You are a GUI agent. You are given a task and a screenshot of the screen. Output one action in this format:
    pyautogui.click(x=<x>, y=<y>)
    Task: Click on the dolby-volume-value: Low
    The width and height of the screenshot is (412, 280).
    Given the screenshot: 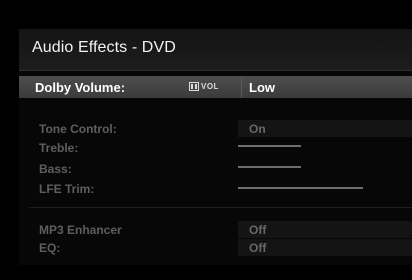 What is the action you would take?
    pyautogui.click(x=262, y=87)
    